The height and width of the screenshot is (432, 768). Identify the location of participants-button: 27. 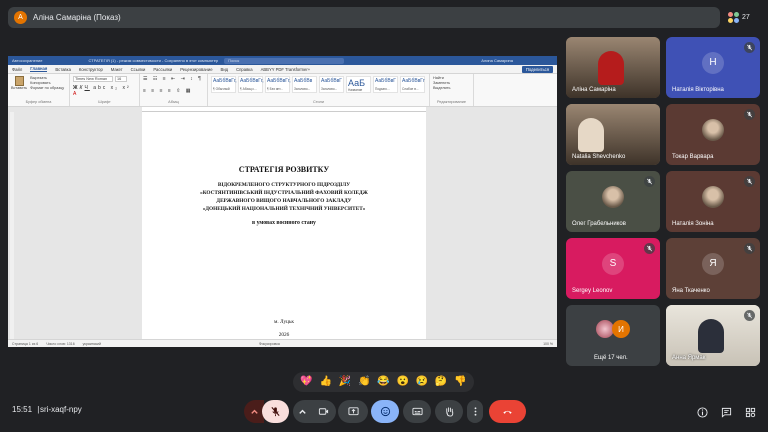
(744, 17).